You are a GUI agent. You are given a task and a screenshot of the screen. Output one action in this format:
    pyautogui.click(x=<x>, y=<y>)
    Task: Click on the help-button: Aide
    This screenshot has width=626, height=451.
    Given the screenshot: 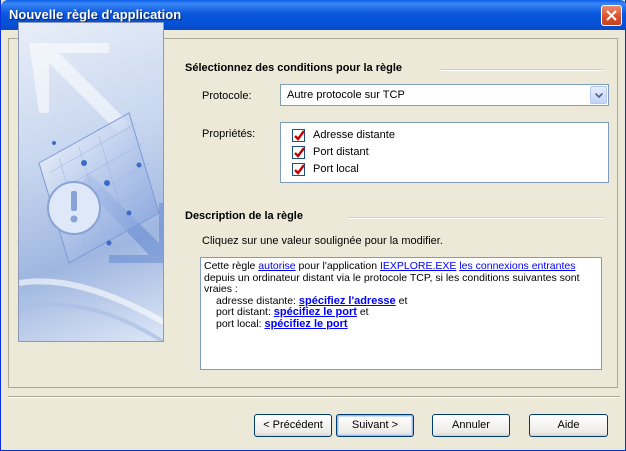 What is the action you would take?
    pyautogui.click(x=568, y=425)
    